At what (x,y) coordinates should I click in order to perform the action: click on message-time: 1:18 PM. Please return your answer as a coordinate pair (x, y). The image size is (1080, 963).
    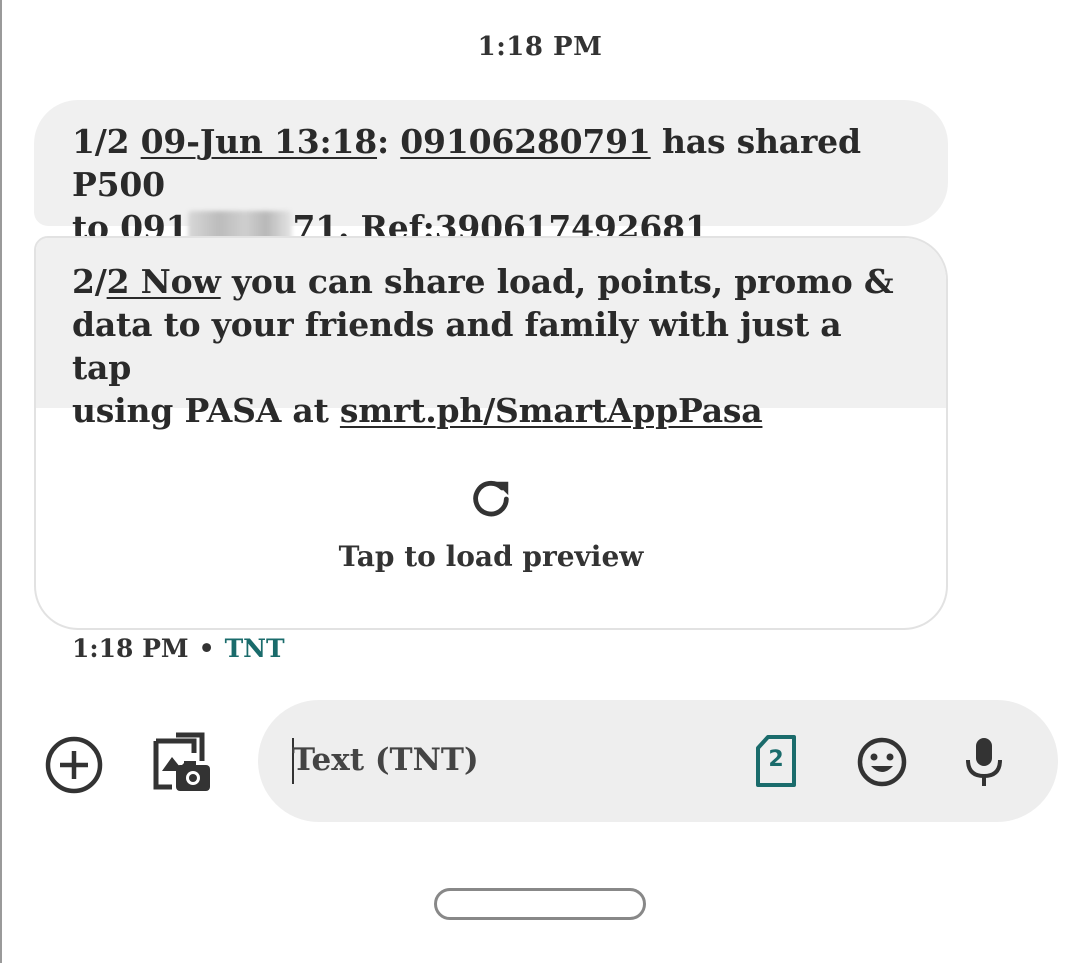
    Looking at the image, I should click on (130, 648).